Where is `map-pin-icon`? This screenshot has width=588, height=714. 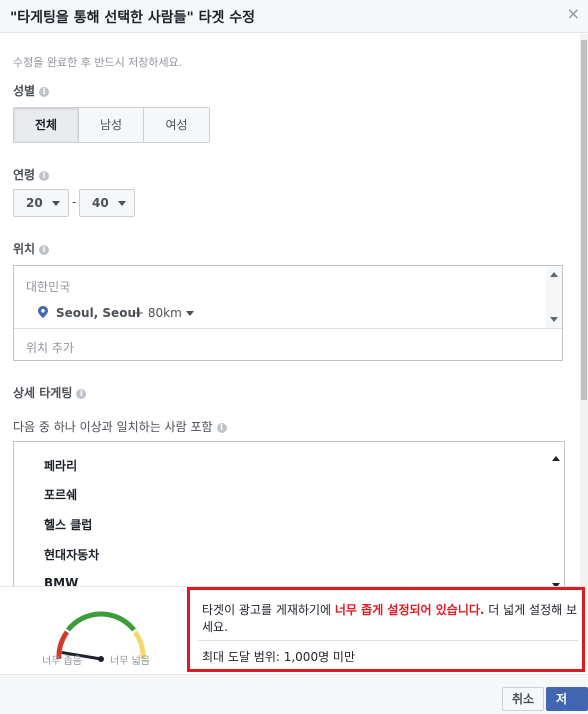
map-pin-icon is located at coordinates (43, 312).